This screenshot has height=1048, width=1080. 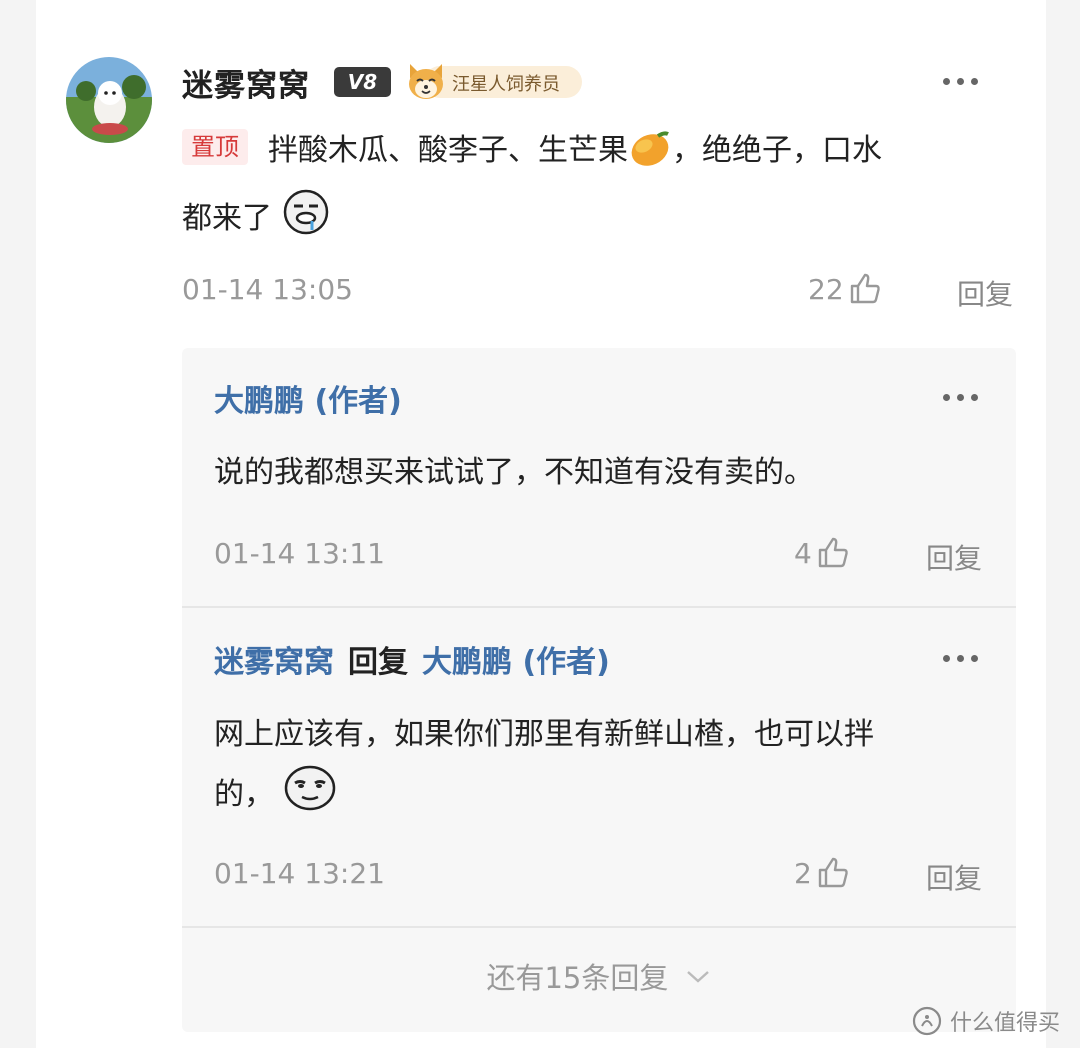 I want to click on comment-time: 01-14 13:05, so click(x=267, y=289).